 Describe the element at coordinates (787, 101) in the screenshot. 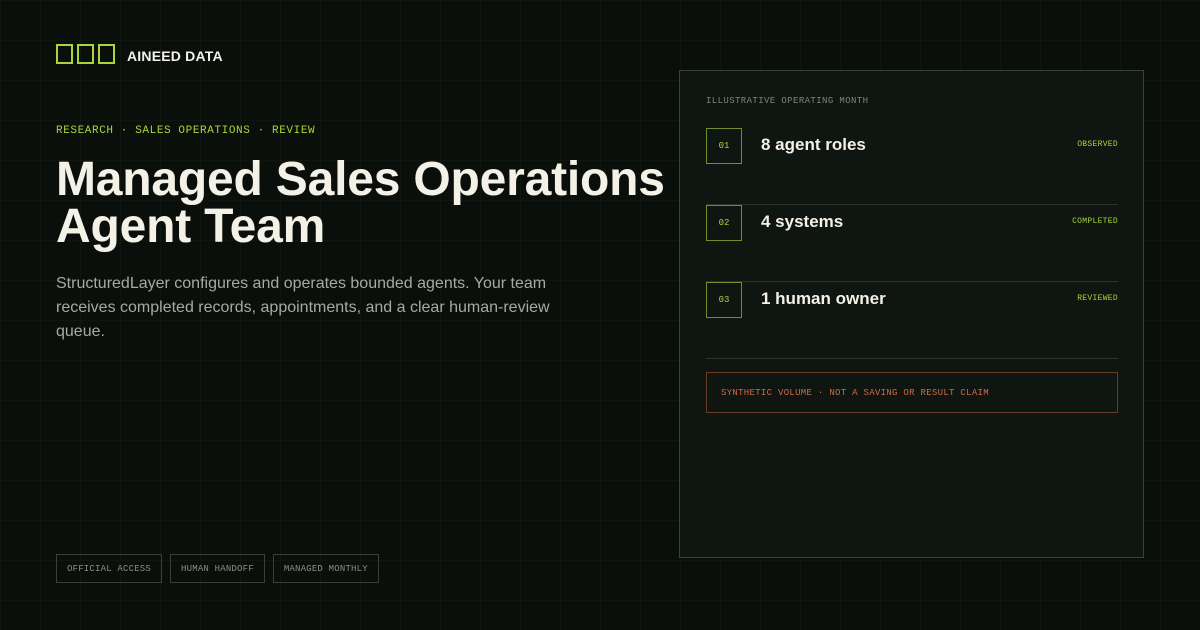

I see `panel-title: ILLUSTRATIVE OPERATING MONTH` at that location.